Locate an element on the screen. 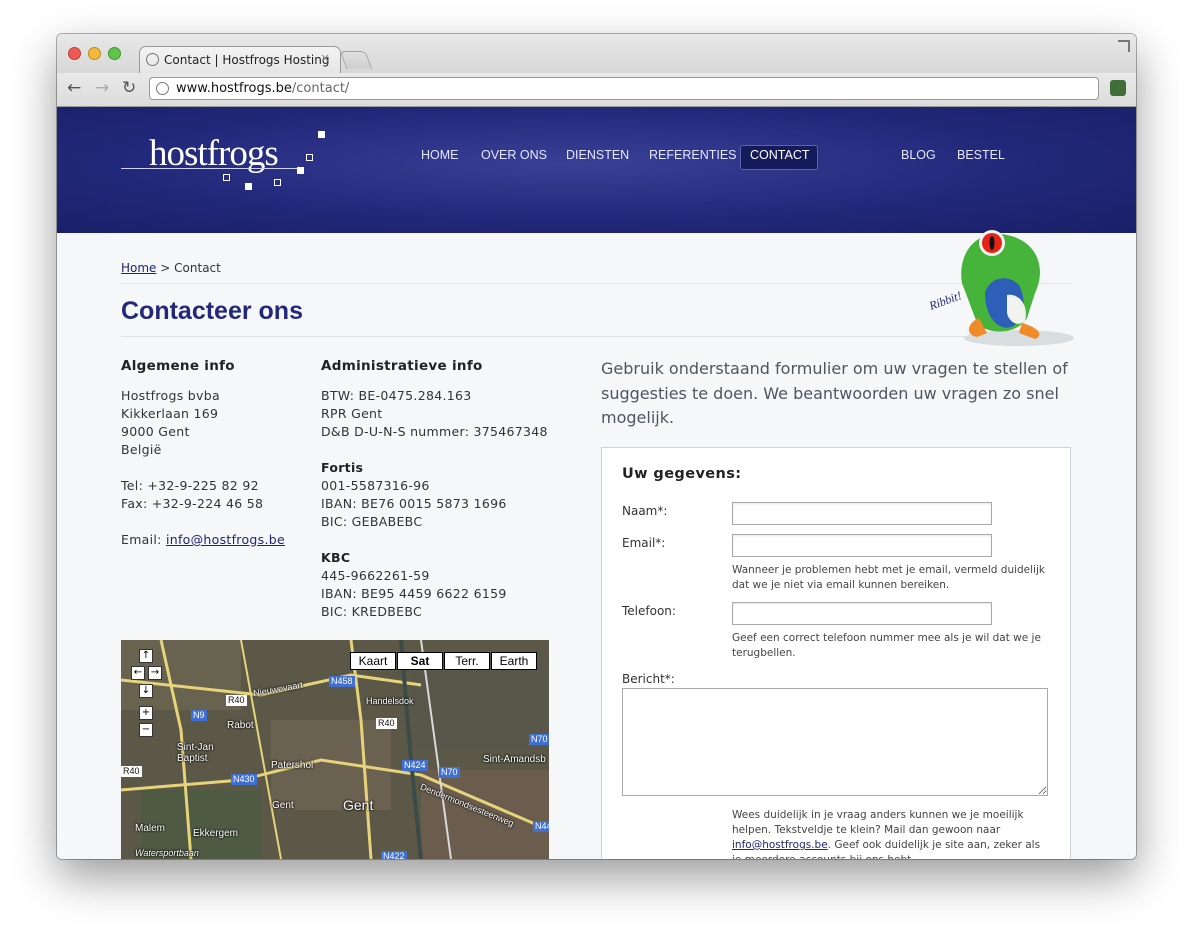 The width and height of the screenshot is (1193, 938). name-field is located at coordinates (862, 513).